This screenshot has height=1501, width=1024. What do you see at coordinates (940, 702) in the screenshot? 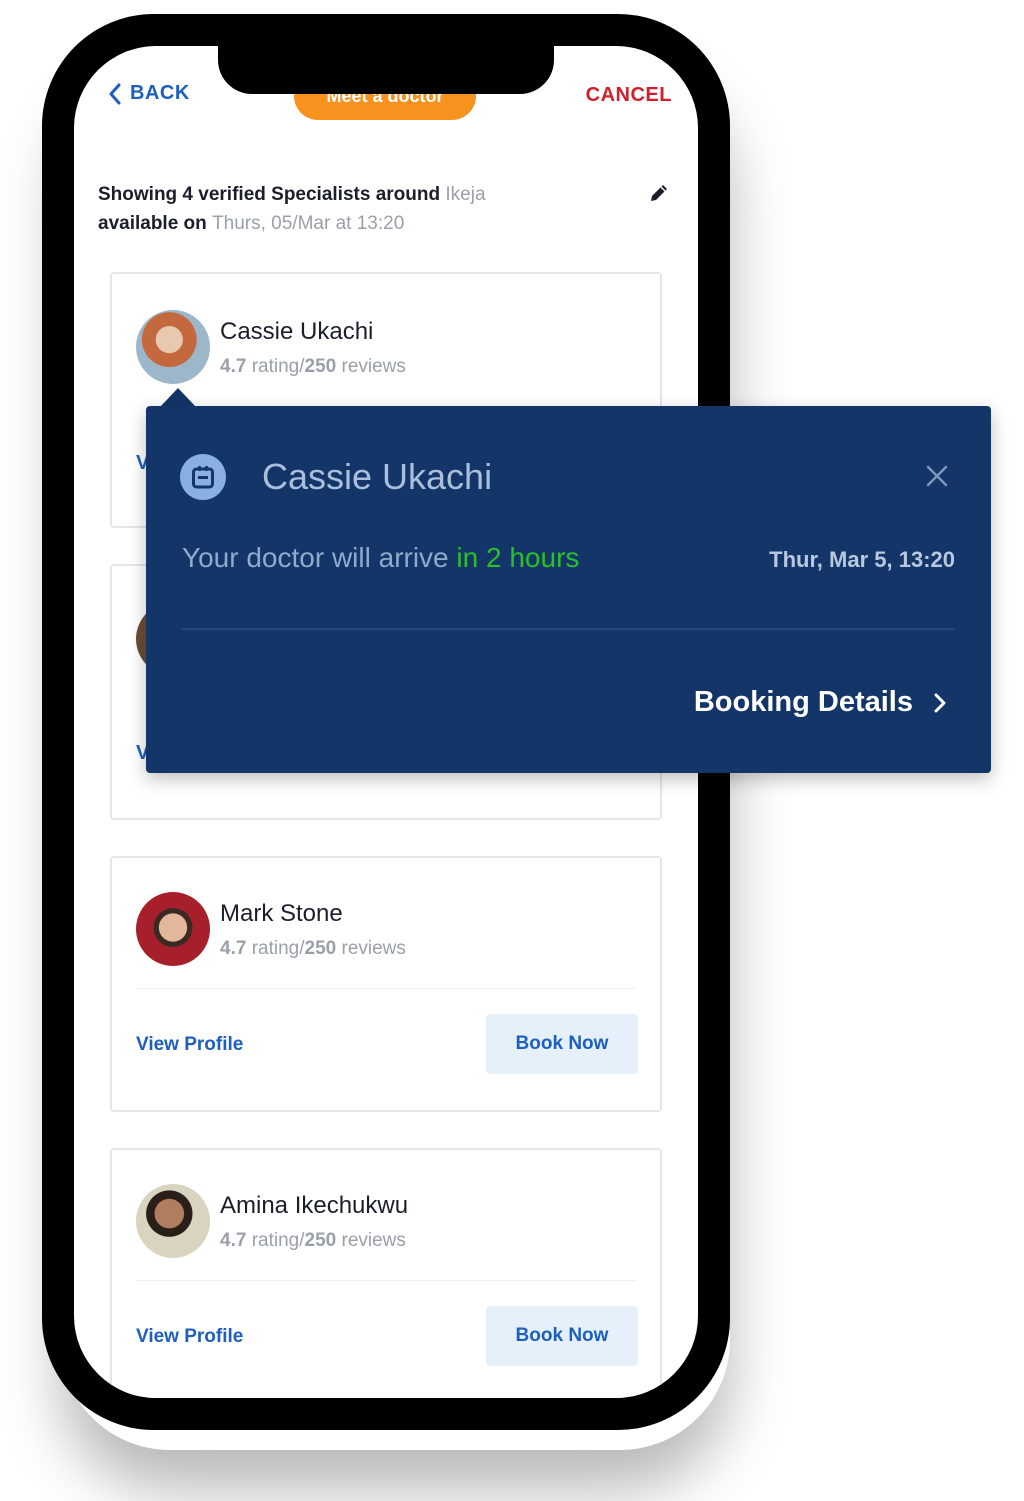
I see `chevron-right-icon` at bounding box center [940, 702].